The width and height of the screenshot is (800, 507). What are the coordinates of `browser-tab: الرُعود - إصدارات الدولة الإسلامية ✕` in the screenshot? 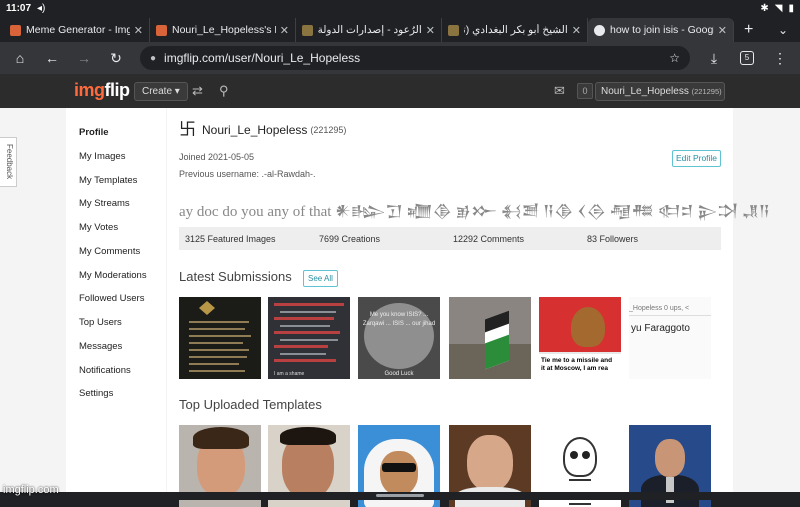 It's located at (369, 30).